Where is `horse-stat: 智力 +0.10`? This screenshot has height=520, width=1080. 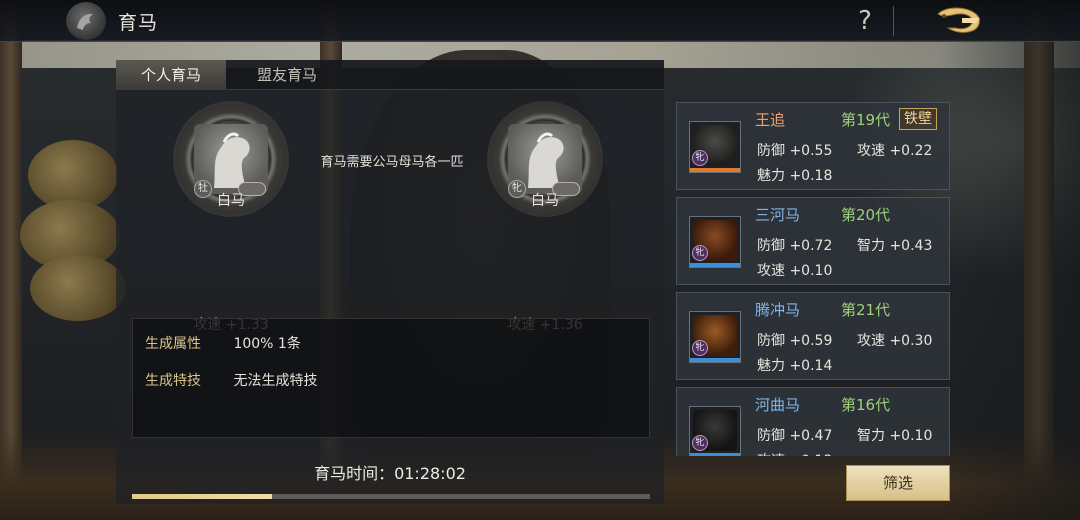 horse-stat: 智力 +0.10 is located at coordinates (895, 436).